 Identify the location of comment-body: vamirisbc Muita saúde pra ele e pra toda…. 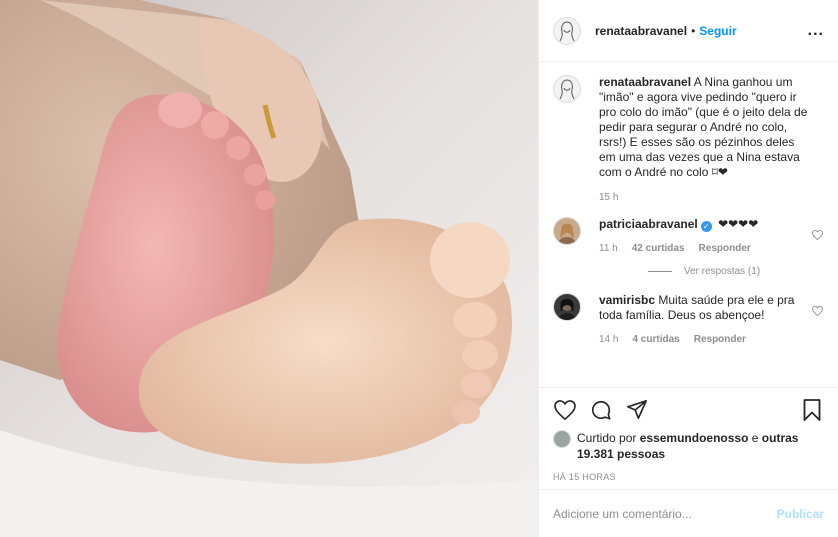
(700, 320).